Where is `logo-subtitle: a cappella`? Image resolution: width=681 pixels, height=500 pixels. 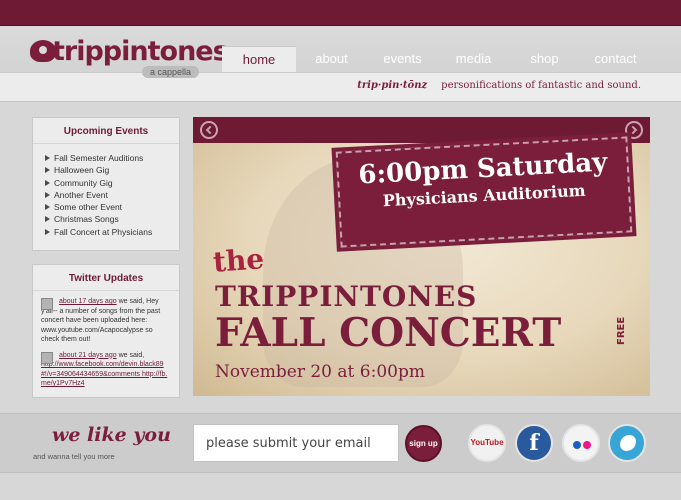 logo-subtitle: a cappella is located at coordinates (171, 72).